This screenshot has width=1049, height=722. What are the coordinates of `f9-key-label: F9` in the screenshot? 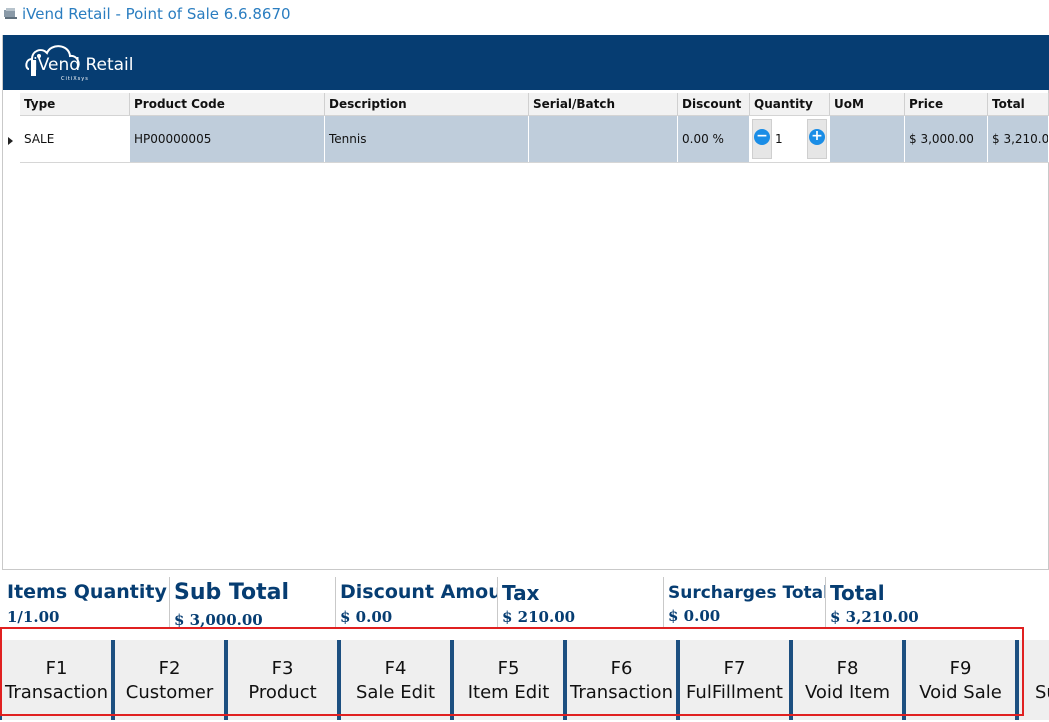 It's located at (960, 668).